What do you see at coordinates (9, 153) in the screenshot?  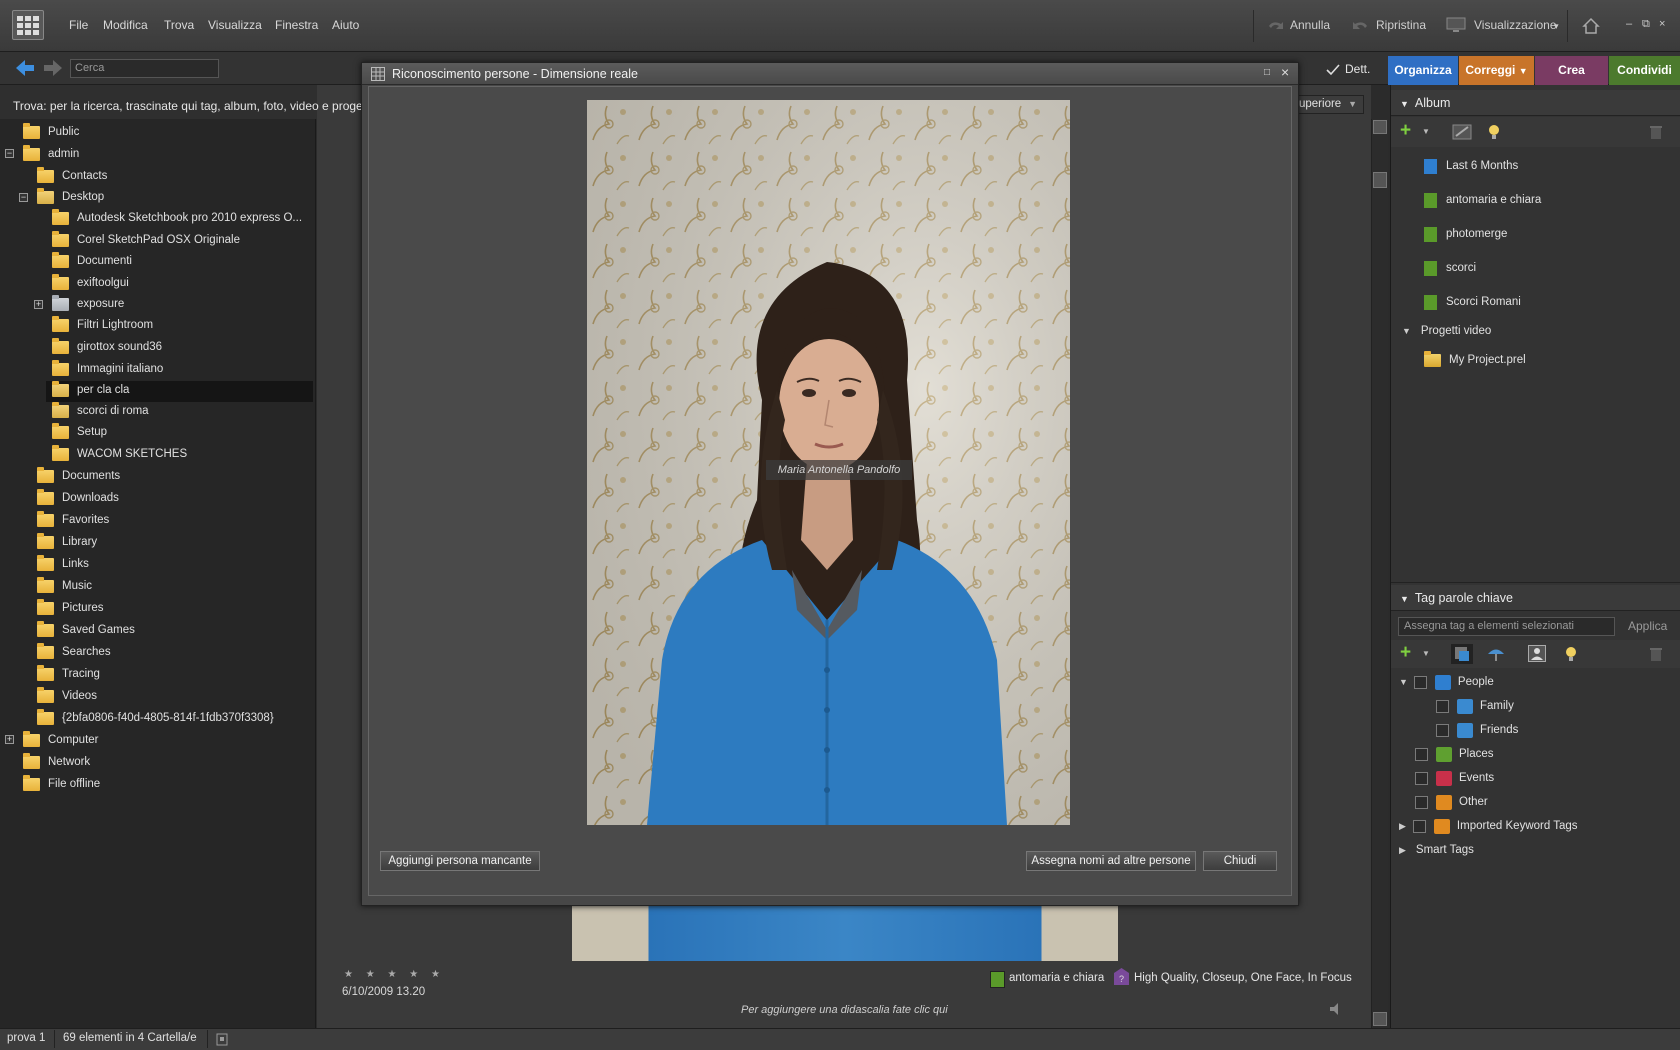 I see `collapse-icon: −` at bounding box center [9, 153].